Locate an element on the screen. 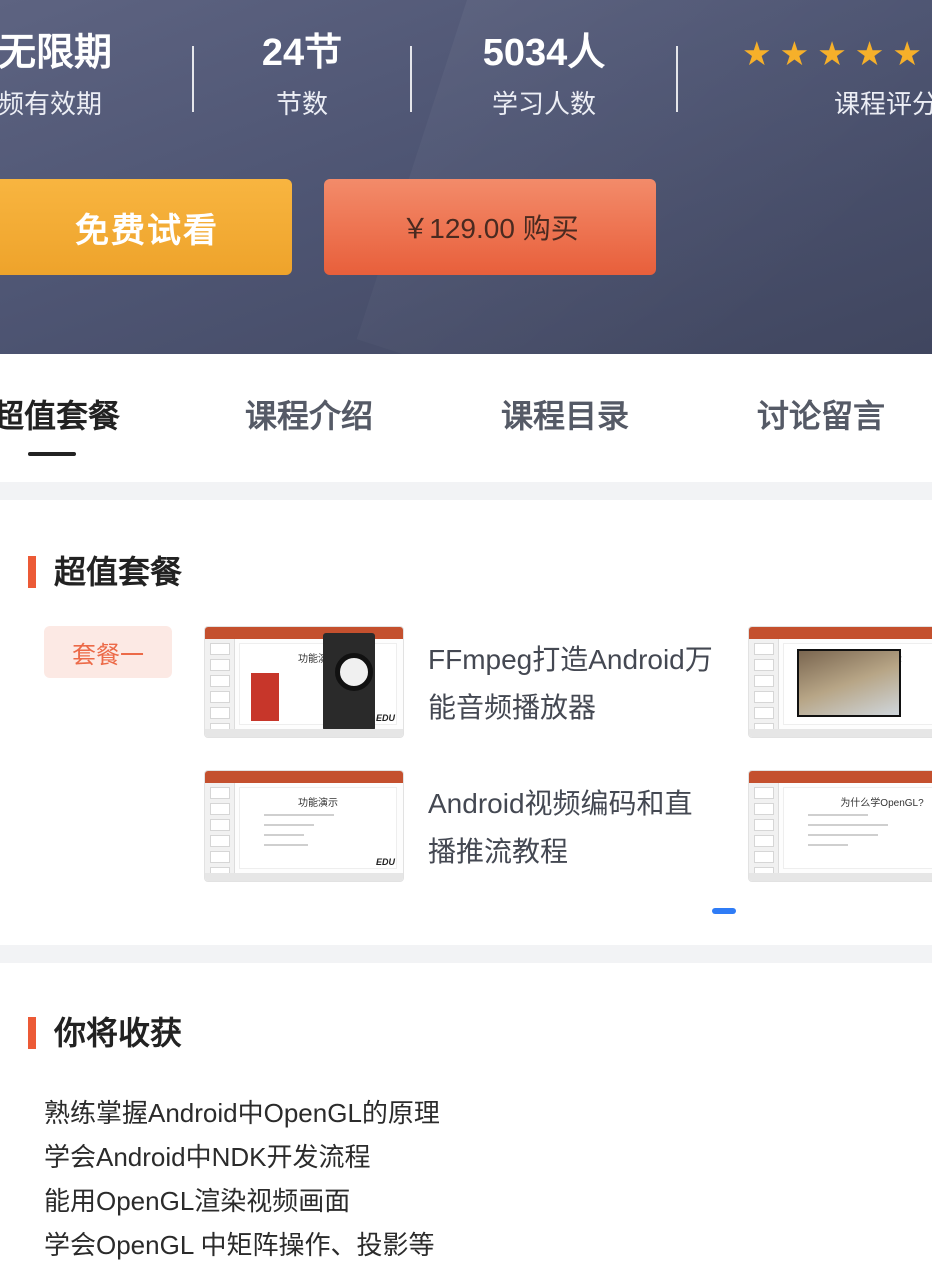 The height and width of the screenshot is (1264, 932). stat-rating: ★ ★ ★ ★ ★ 课程评分 is located at coordinates (836, 76).